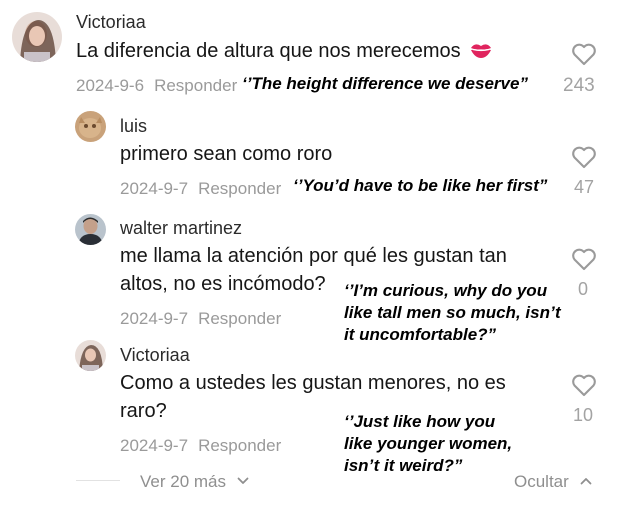 This screenshot has width=631, height=506. What do you see at coordinates (584, 187) in the screenshot?
I see `like-count: 47` at bounding box center [584, 187].